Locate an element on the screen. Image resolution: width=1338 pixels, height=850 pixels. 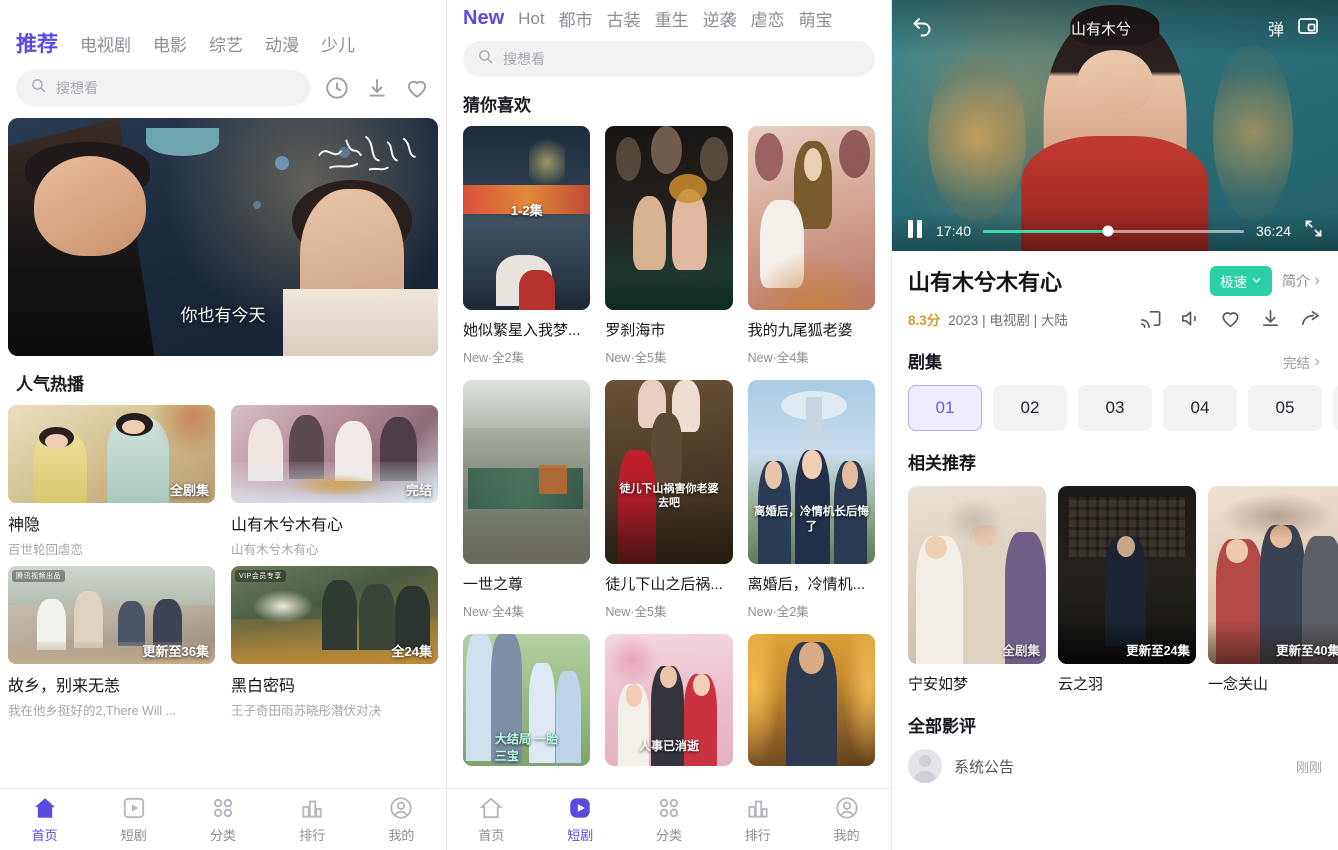
pause-icon is located at coordinates (915, 231).